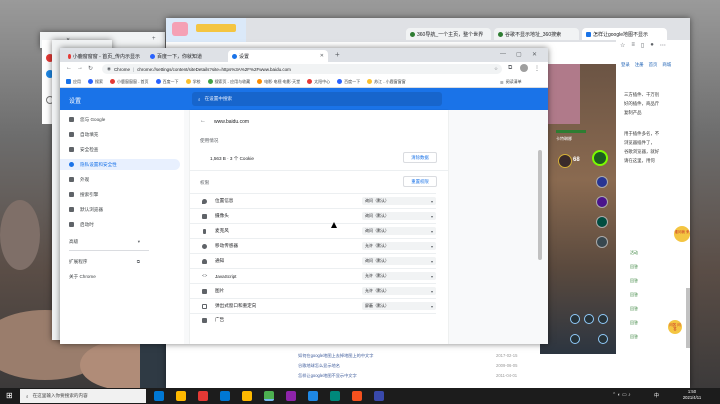 This screenshot has height=404, width=720. I want to click on badge: 问答 问答, so click(675, 327).